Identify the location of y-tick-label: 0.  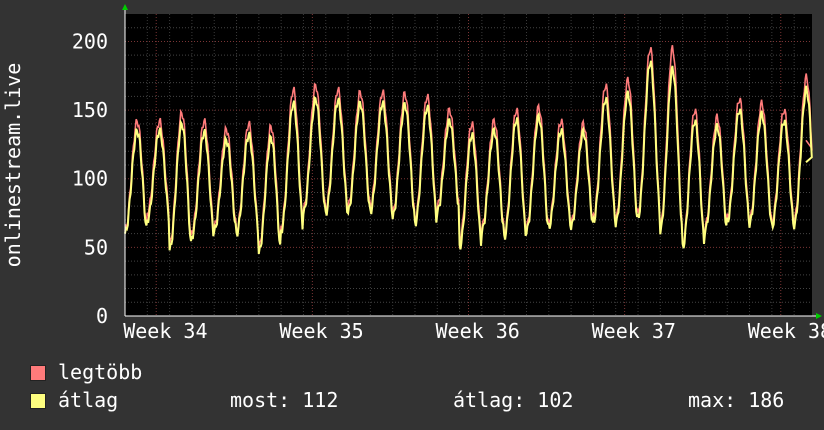
(102, 316).